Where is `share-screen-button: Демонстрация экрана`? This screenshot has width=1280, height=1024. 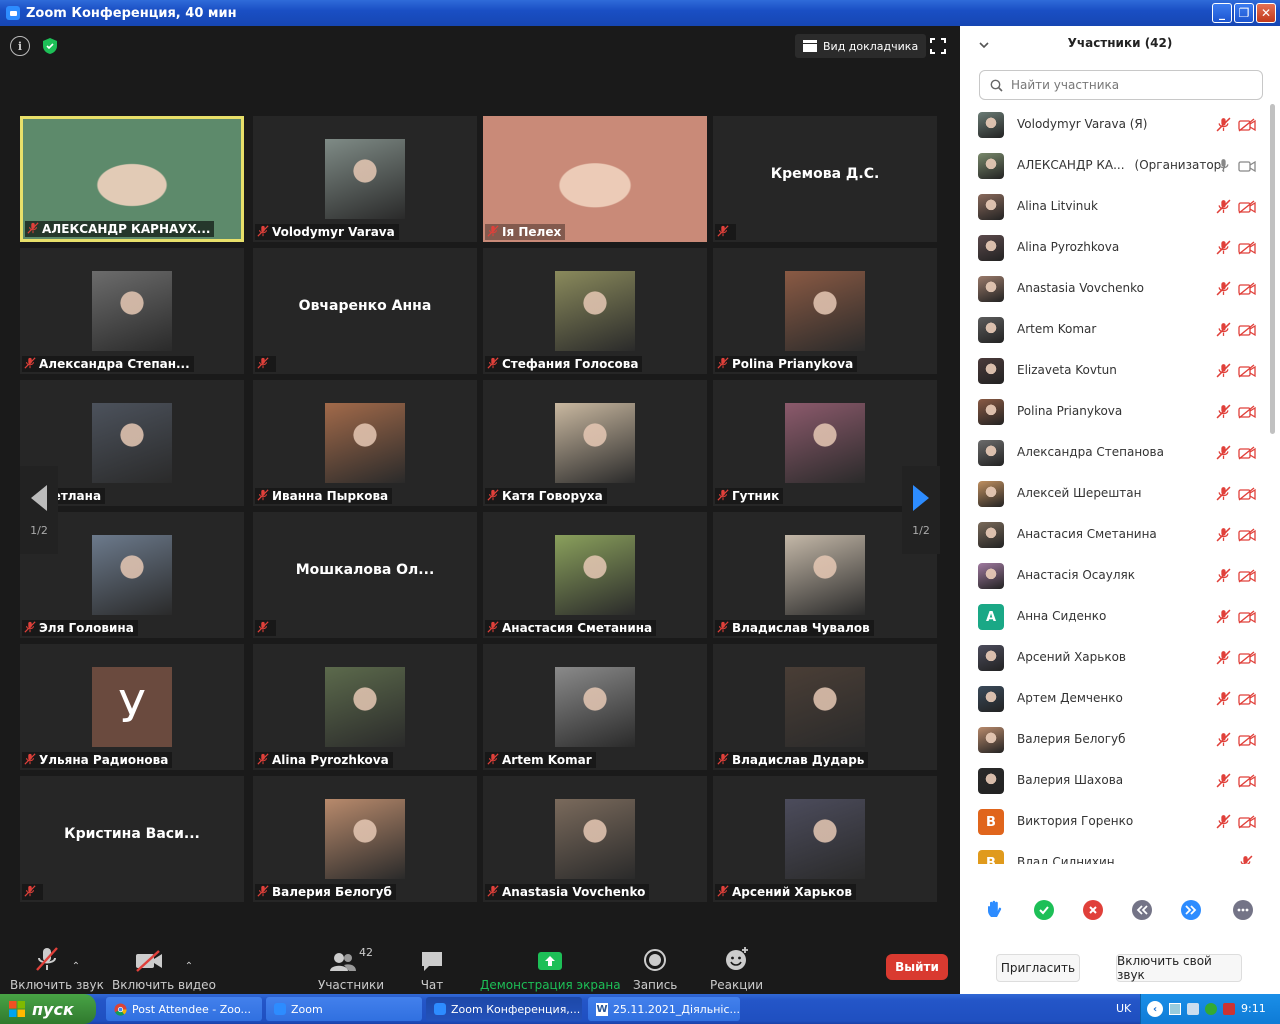 share-screen-button: Демонстрация экрана is located at coordinates (550, 969).